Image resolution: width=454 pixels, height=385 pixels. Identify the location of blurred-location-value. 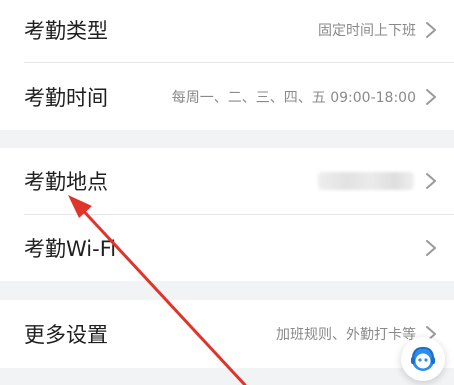
(366, 181).